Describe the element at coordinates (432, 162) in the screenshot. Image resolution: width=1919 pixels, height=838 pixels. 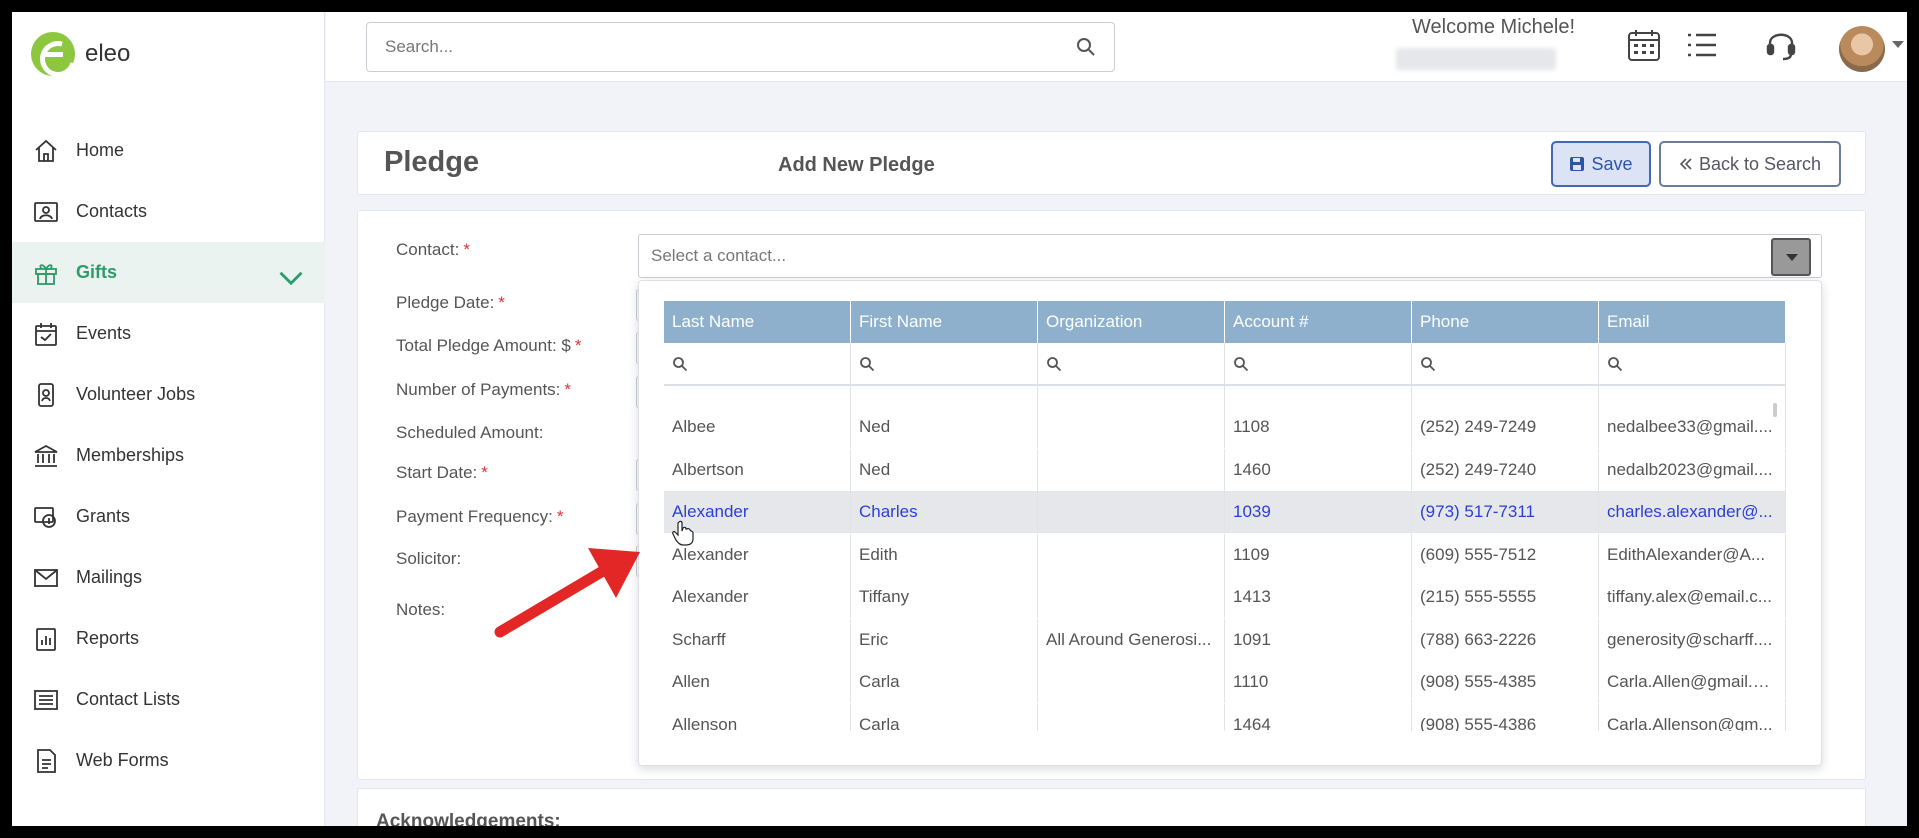
I see `page-title: Pledge` at that location.